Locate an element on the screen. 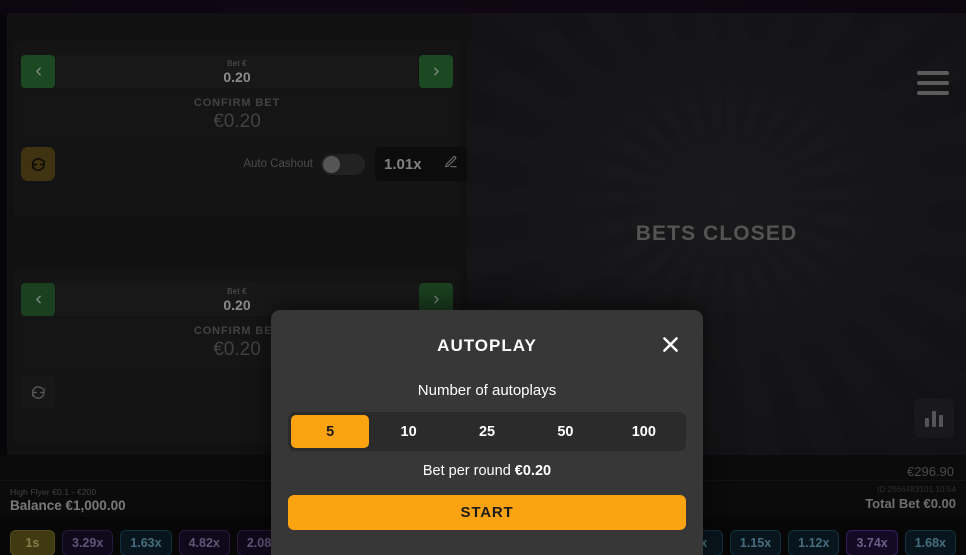  autoplay-count-options: 5 10 25 50 100 is located at coordinates (487, 431).